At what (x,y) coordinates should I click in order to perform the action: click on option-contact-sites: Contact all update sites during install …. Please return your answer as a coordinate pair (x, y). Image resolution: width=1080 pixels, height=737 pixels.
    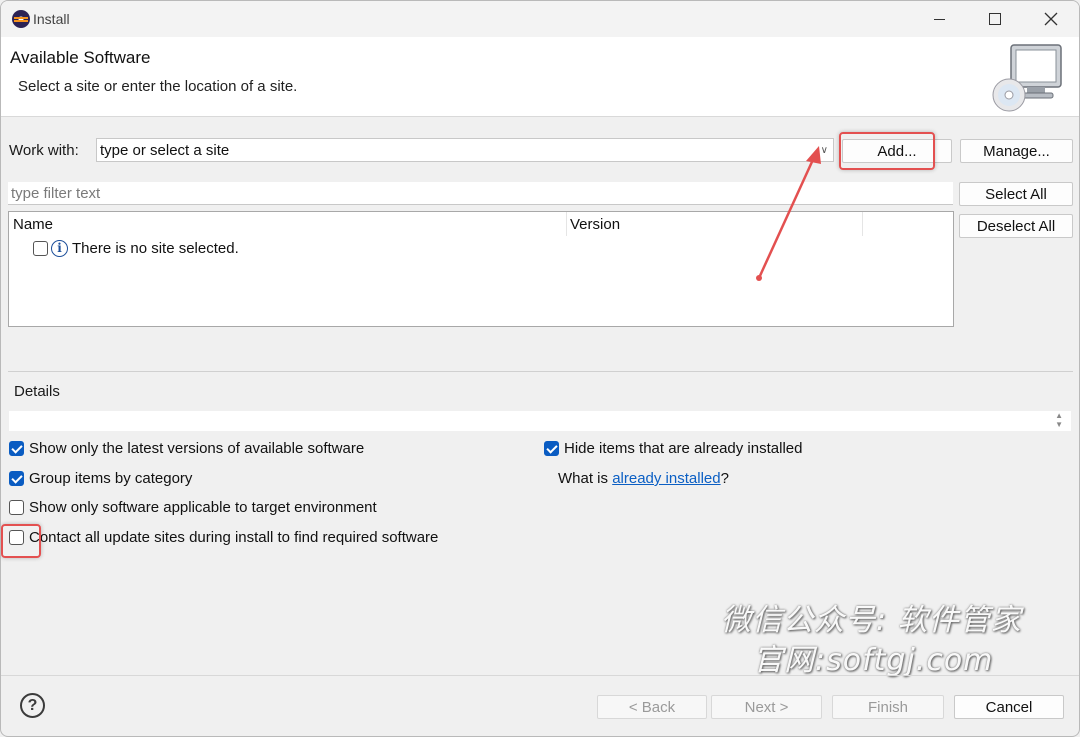
    Looking at the image, I should click on (223, 537).